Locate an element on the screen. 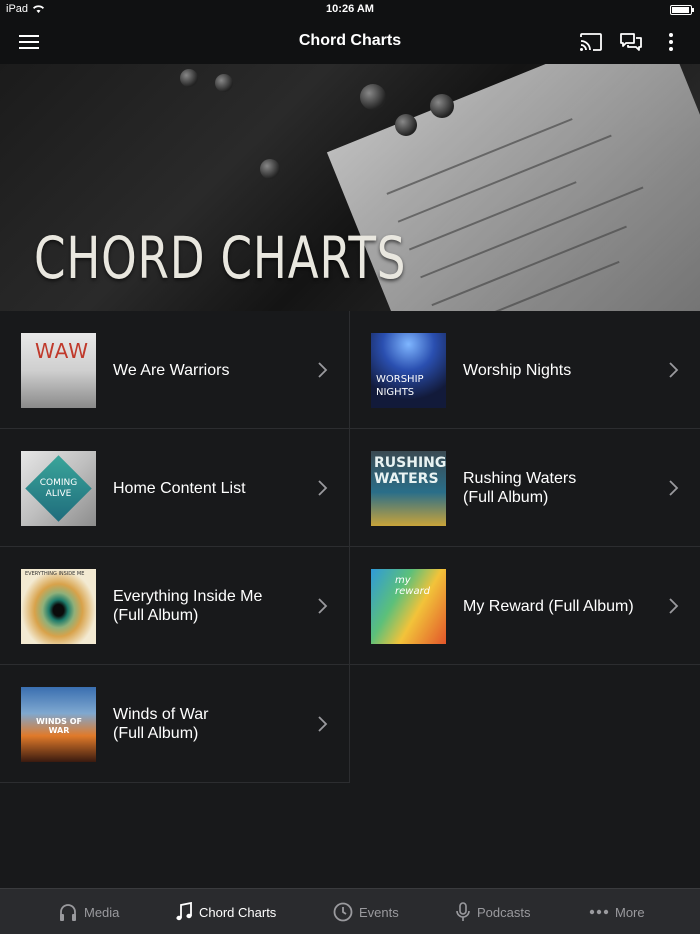 The image size is (700, 934). item-label: Rushing Waters (Full Album) is located at coordinates (520, 488).